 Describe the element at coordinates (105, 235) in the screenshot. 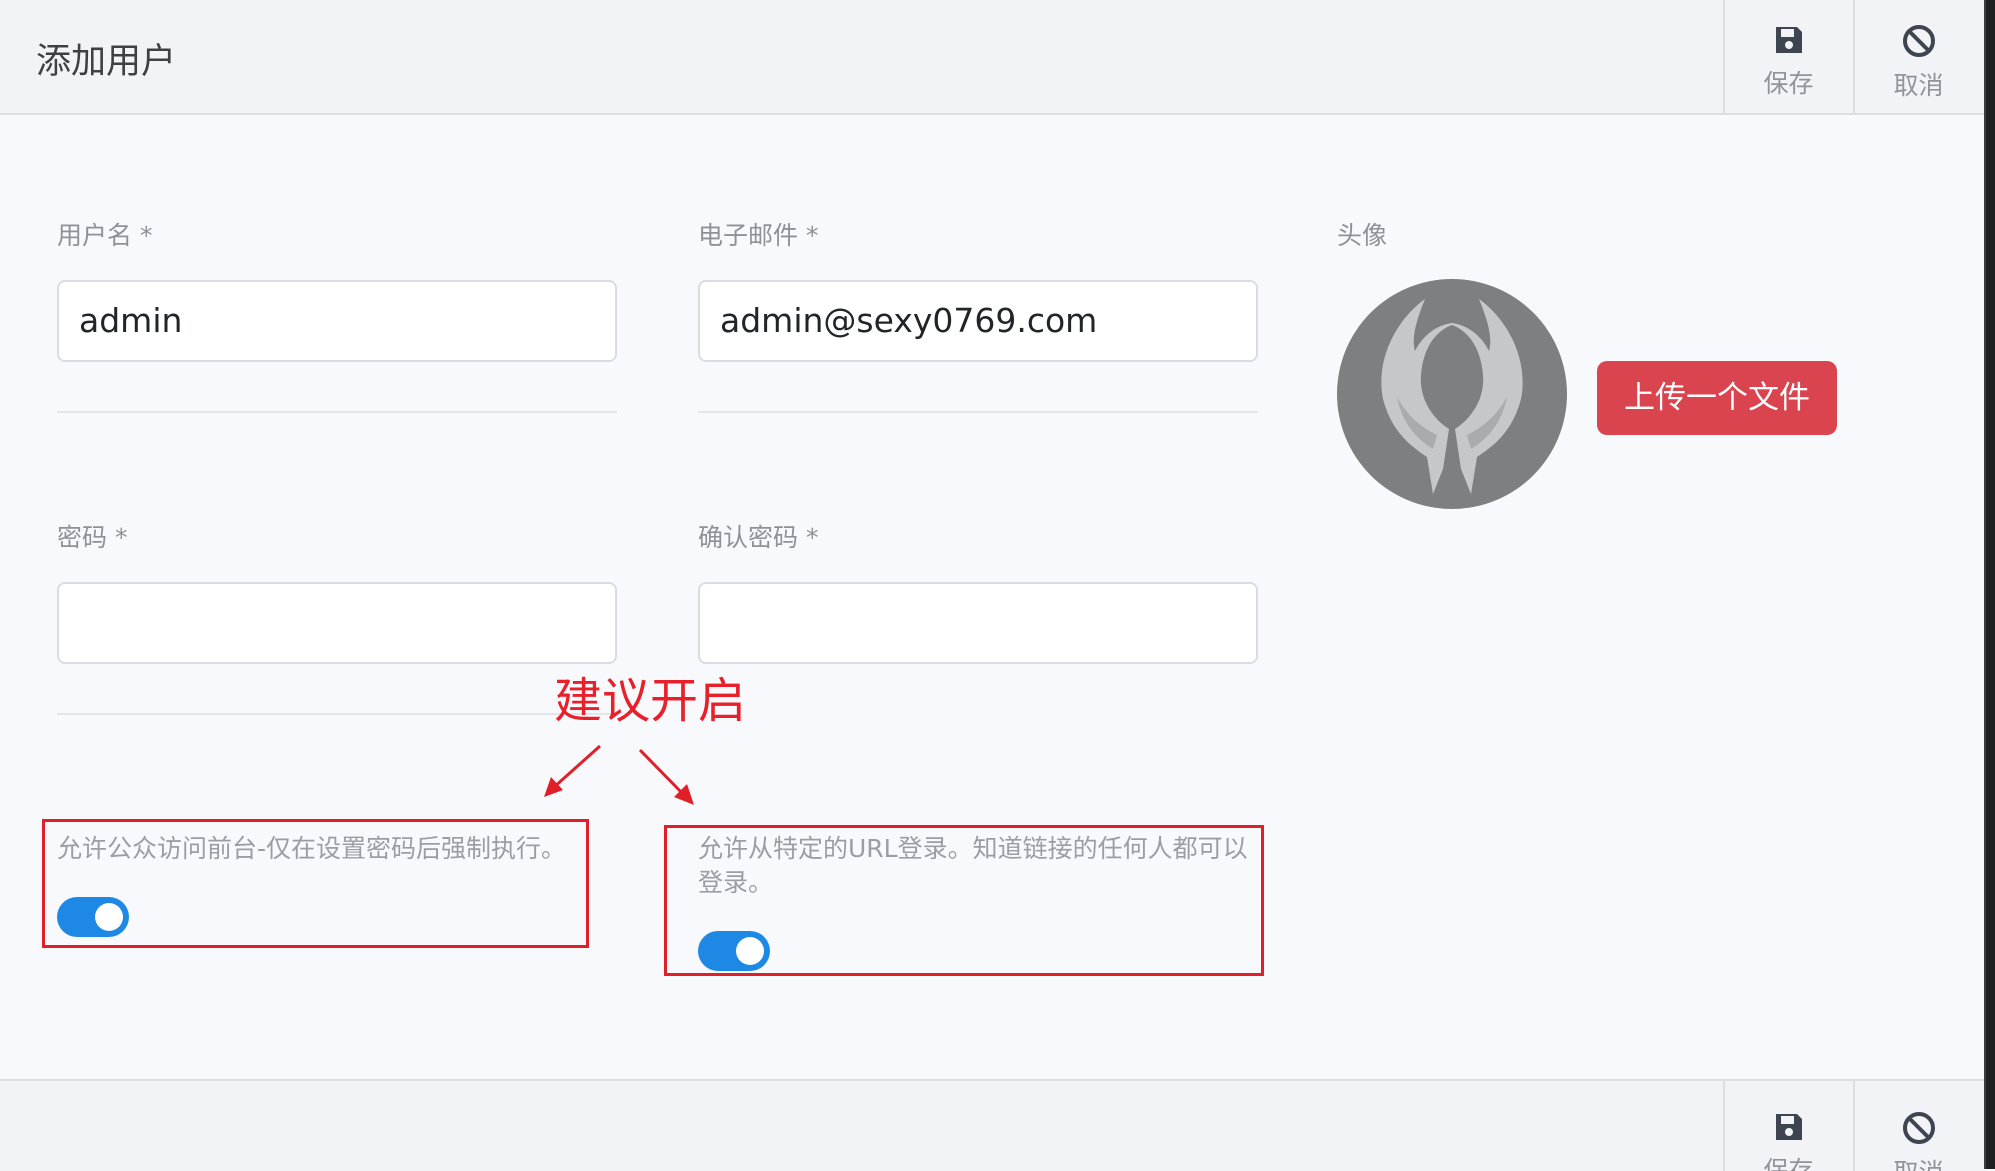

I see `username-label: 用户名 *` at that location.